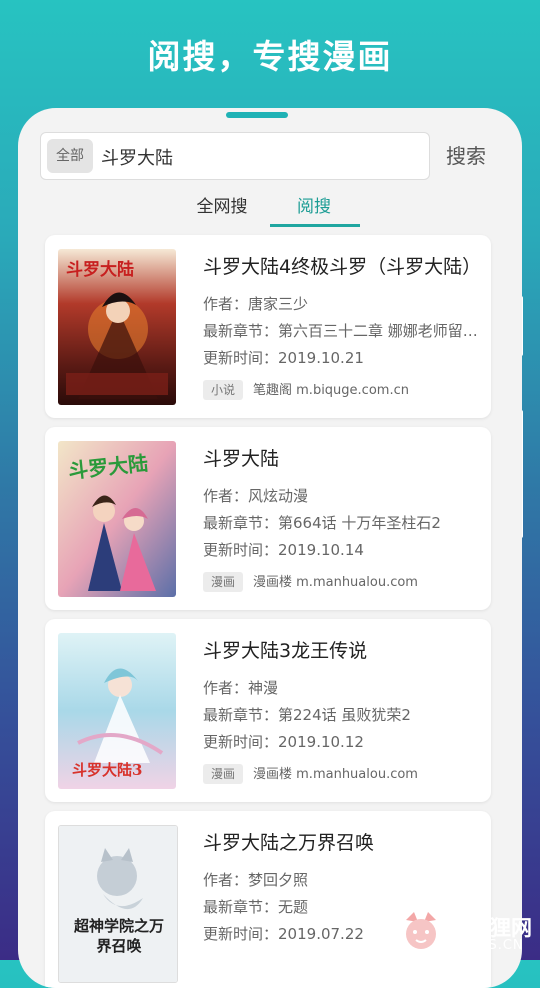  I want to click on search-box: 全部, so click(235, 156).